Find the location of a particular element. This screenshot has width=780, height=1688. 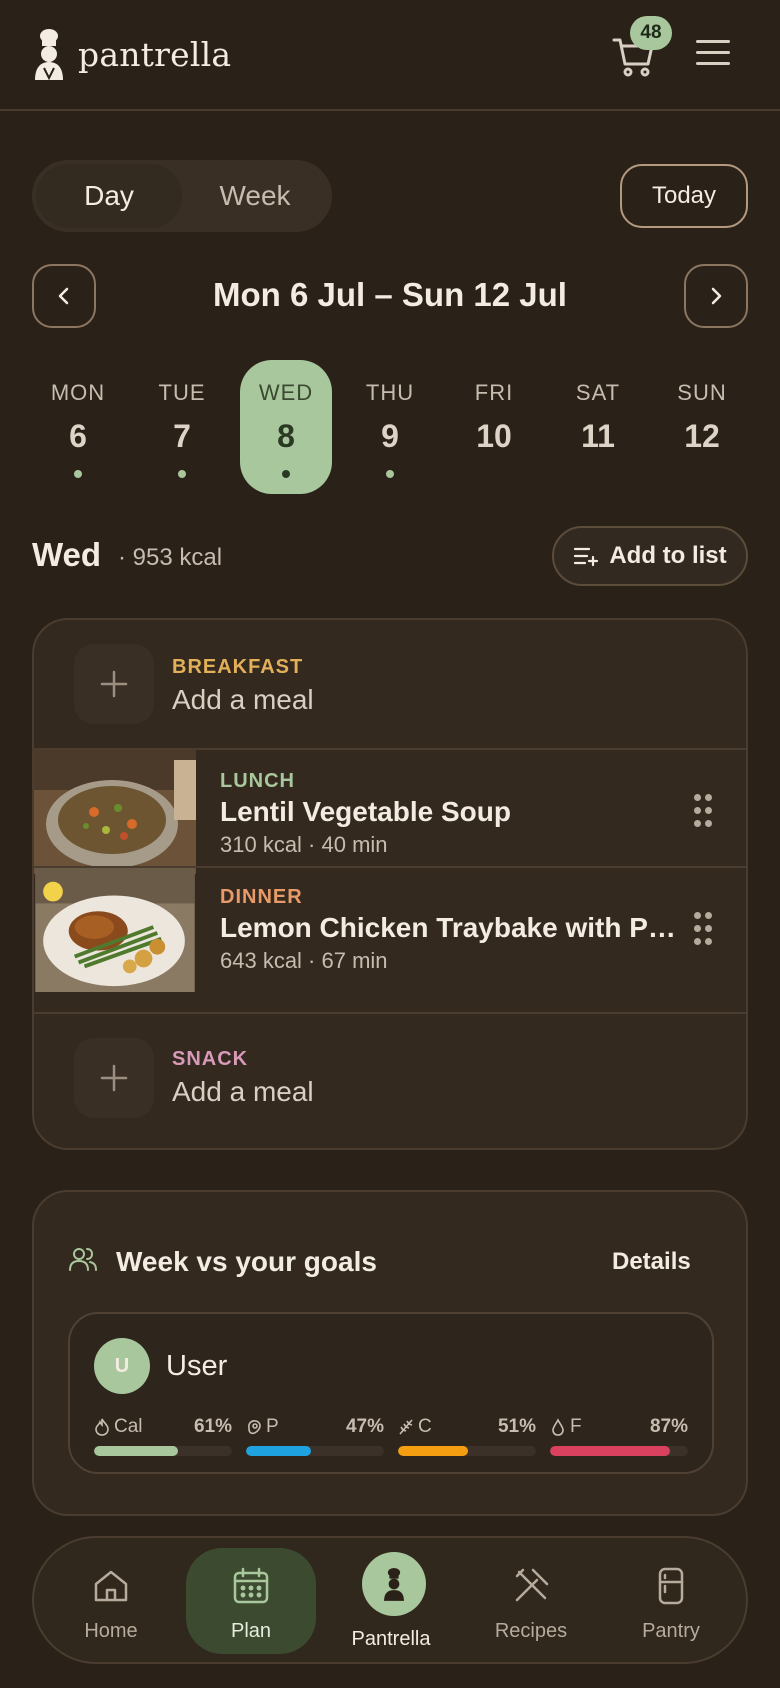

droplet-icon is located at coordinates (558, 1427).